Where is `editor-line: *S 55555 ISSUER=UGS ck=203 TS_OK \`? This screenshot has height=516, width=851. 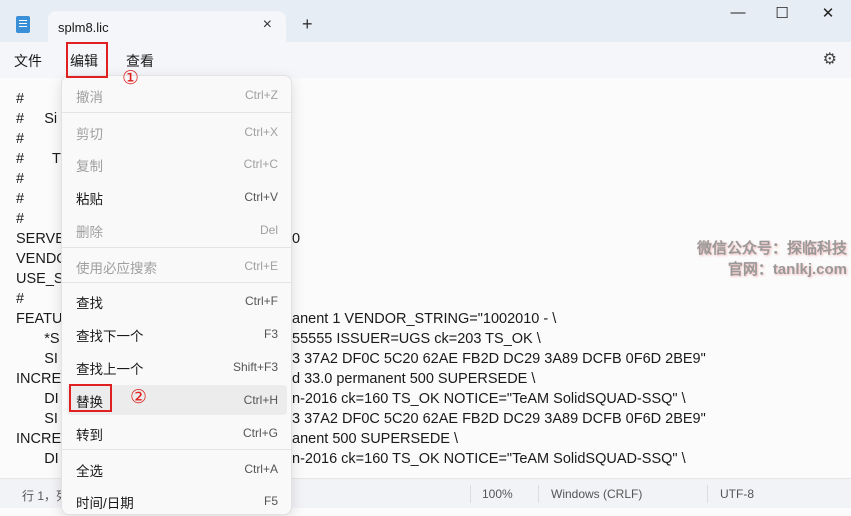
editor-line: *S 55555 ISSUER=UGS ck=203 TS_OK \ is located at coordinates (278, 341).